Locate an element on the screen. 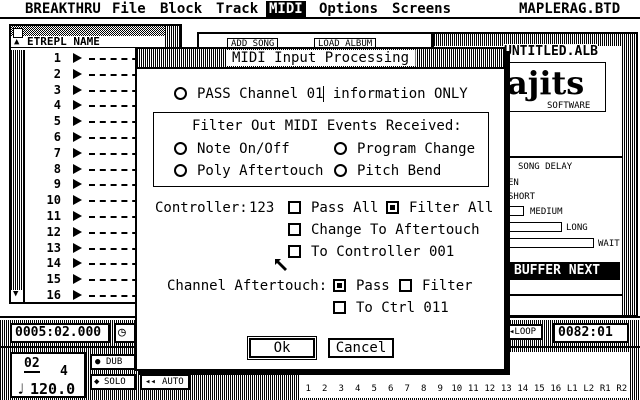 This screenshot has height=400, width=640. change-aftertouch-checkbox is located at coordinates (294, 229).